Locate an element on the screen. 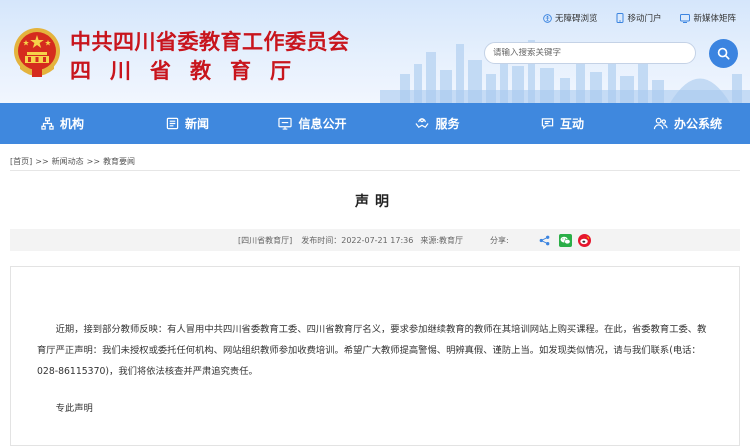 The width and height of the screenshot is (750, 446). search-input is located at coordinates (594, 53).